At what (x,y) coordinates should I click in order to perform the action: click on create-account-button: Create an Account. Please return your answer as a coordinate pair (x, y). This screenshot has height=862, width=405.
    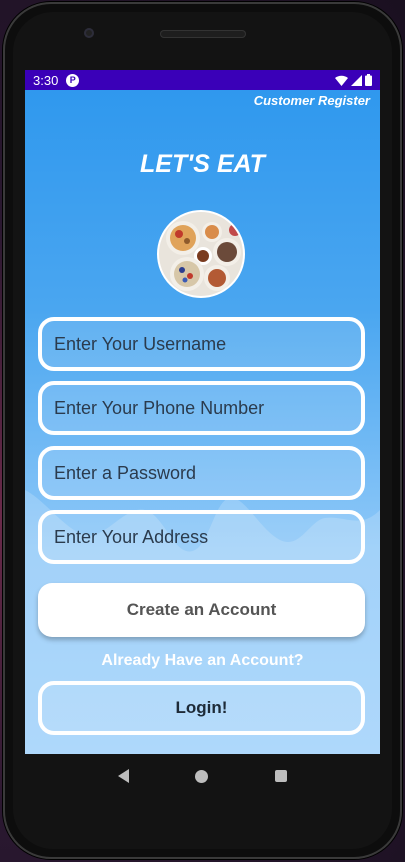
    Looking at the image, I should click on (201, 610).